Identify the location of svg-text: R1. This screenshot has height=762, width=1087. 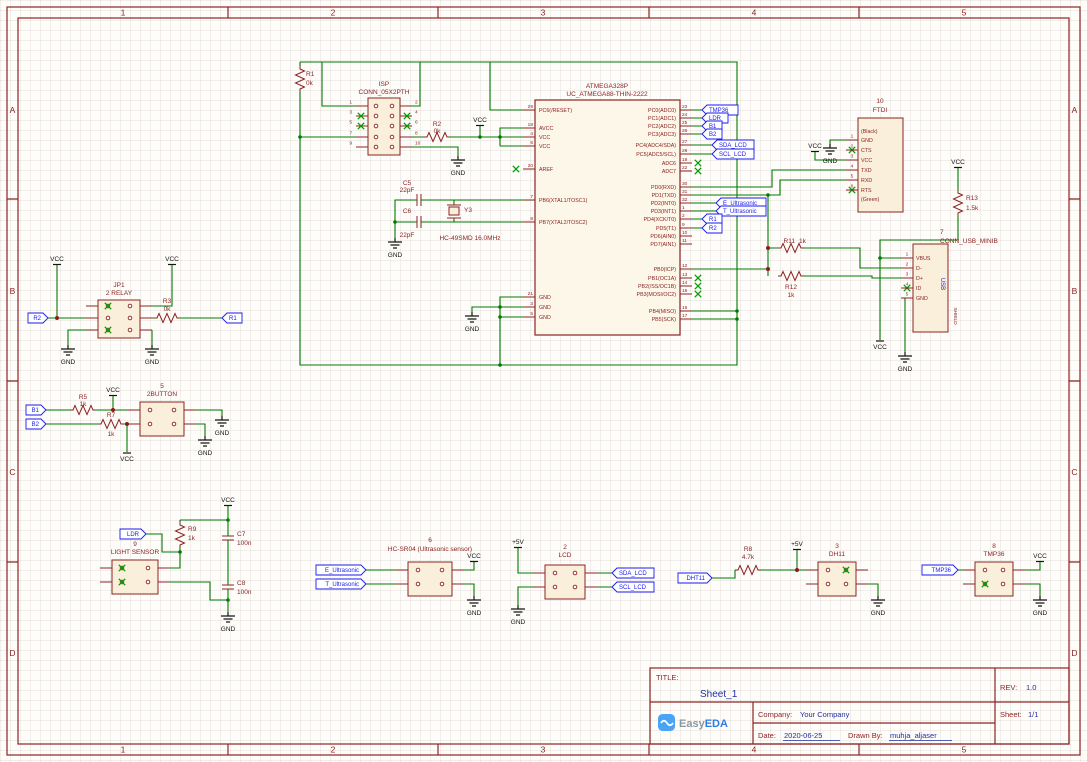
(713, 220).